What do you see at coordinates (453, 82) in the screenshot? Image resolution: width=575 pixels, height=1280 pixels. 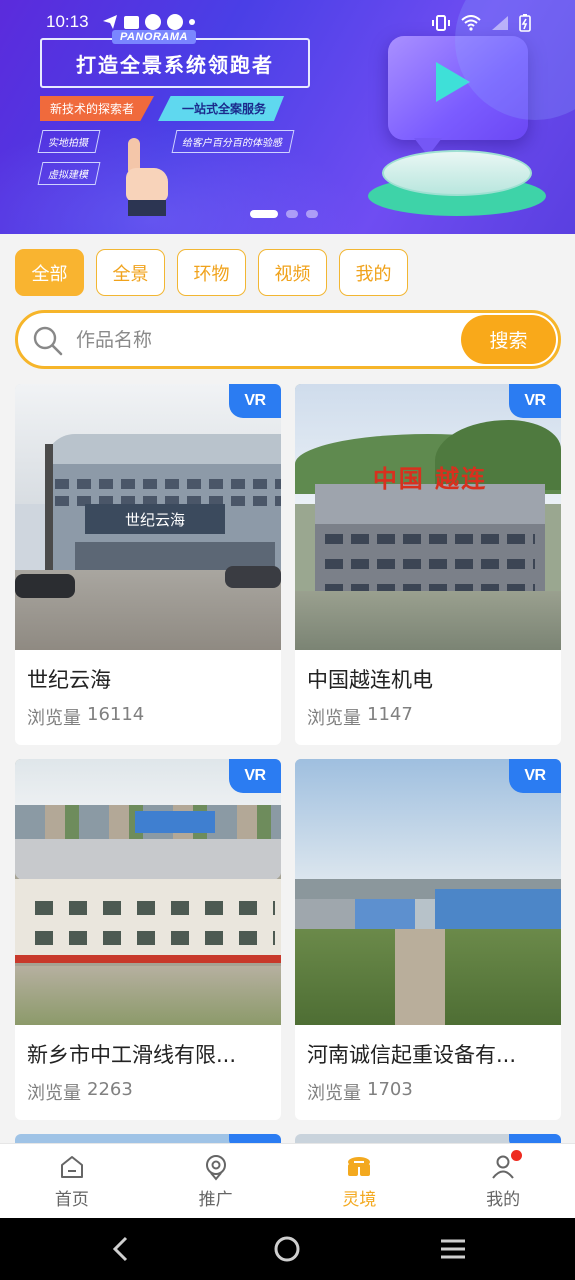 I see `play-icon` at bounding box center [453, 82].